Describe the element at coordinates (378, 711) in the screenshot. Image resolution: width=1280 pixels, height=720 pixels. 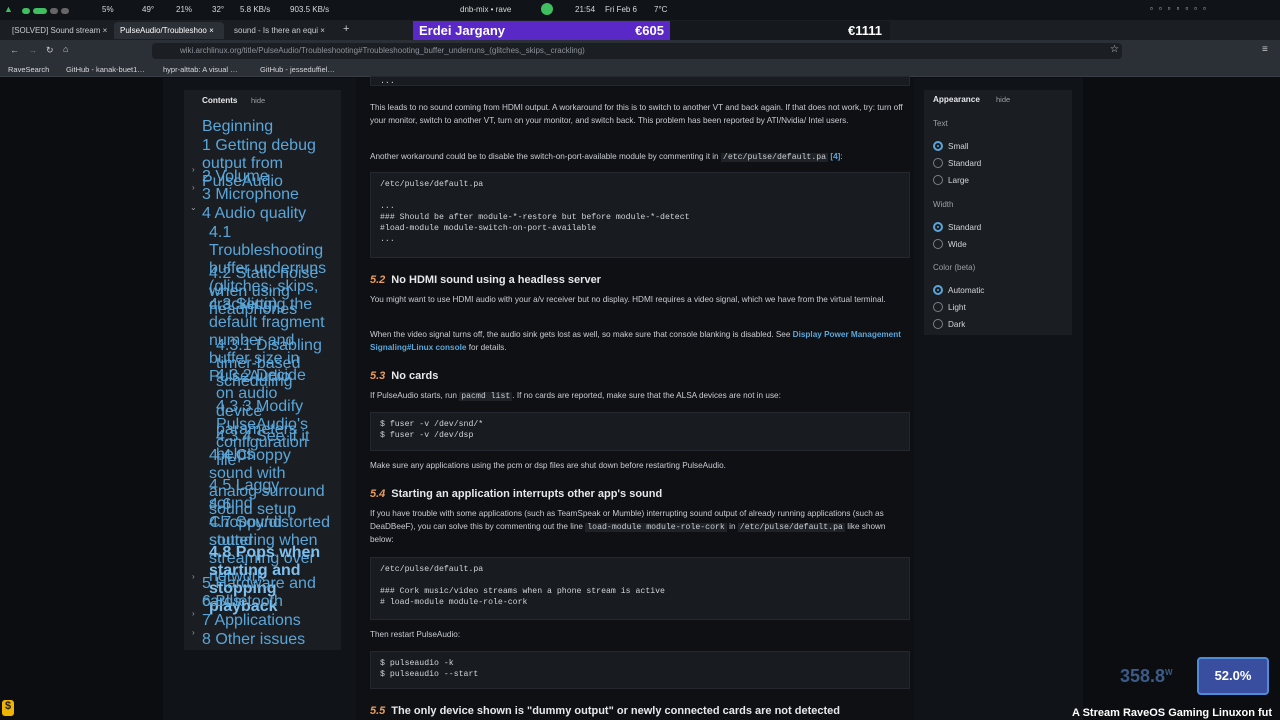
I see `section-number: 5.5` at that location.